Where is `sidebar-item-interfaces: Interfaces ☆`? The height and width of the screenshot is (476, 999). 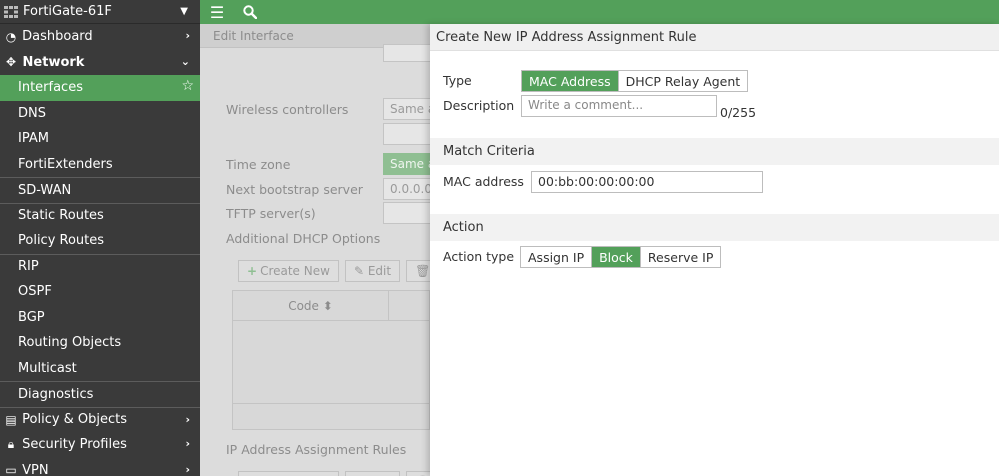 sidebar-item-interfaces: Interfaces ☆ is located at coordinates (100, 88).